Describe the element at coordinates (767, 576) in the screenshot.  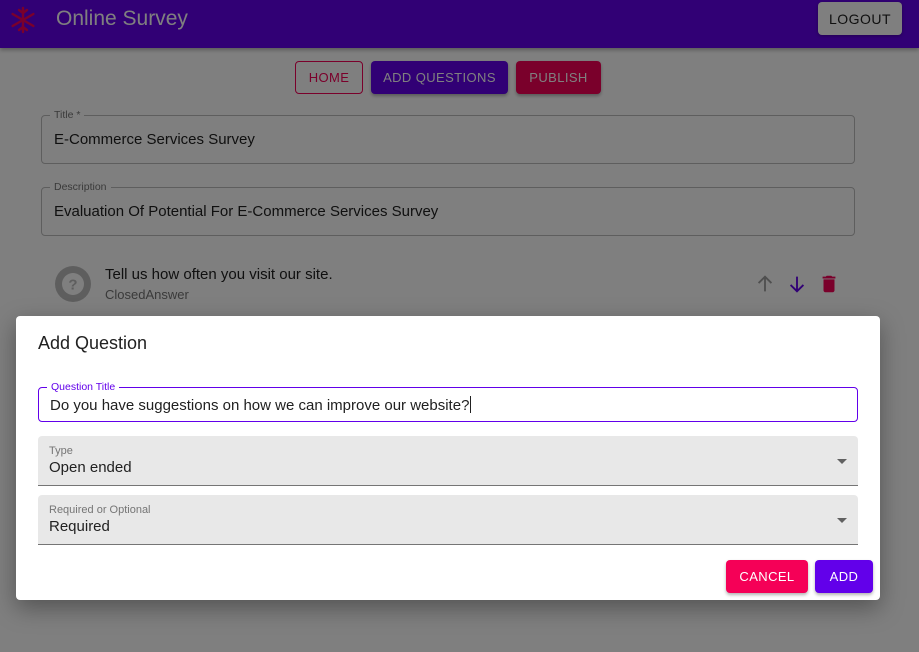
I see `cancel-button: CANCEL` at that location.